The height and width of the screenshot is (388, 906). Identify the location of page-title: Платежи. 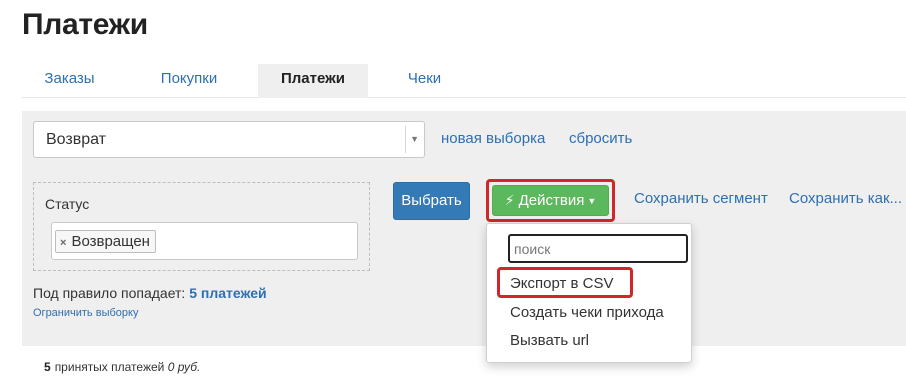
(85, 24).